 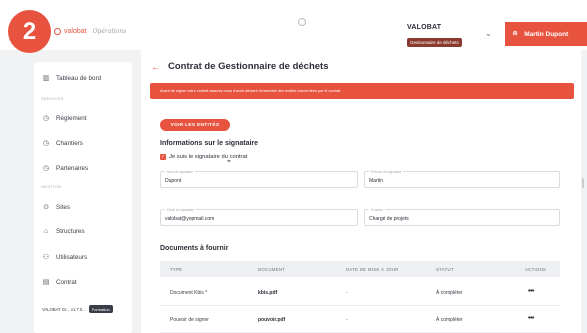 What do you see at coordinates (376, 181) in the screenshot?
I see `field-value: Martin` at bounding box center [376, 181].